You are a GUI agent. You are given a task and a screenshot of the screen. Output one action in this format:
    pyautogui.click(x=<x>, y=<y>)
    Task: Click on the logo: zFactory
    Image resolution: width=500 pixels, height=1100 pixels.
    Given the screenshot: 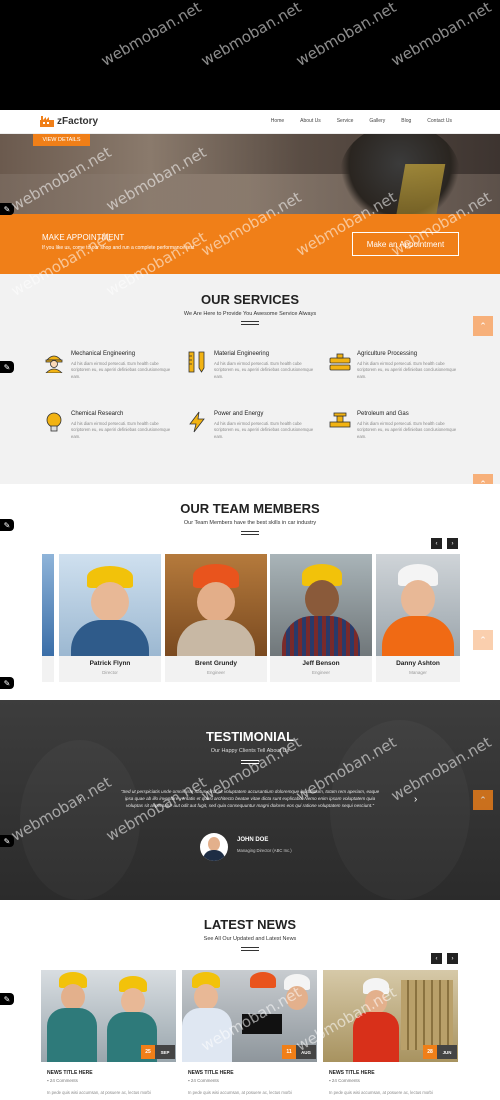 What is the action you would take?
    pyautogui.click(x=69, y=121)
    